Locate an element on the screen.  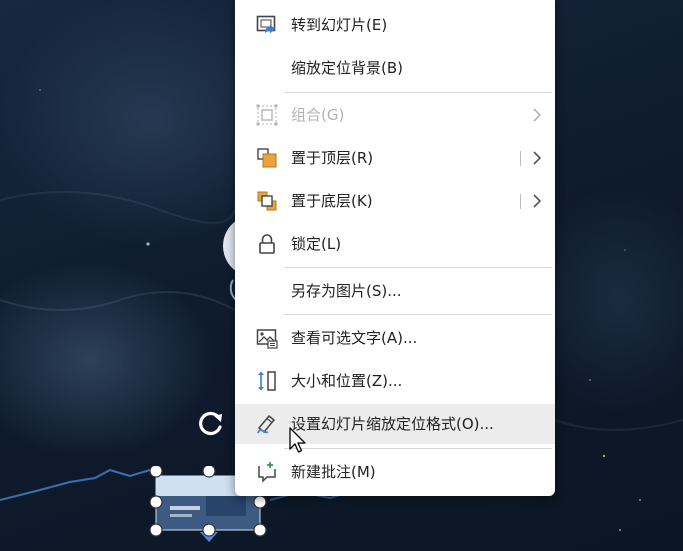
menu-item-label: 新建批注(M) is located at coordinates (333, 472).